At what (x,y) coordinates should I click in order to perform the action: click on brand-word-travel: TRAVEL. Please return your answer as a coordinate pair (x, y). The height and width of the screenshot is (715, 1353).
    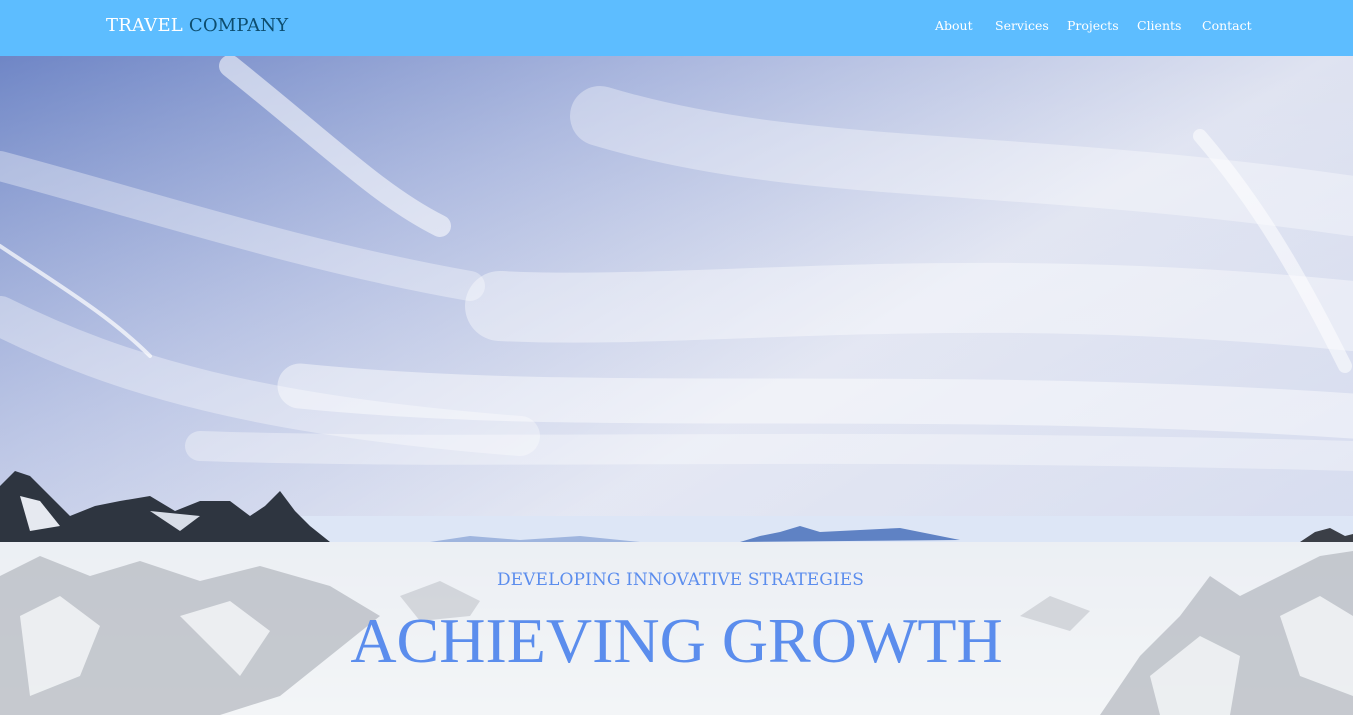
    Looking at the image, I should click on (144, 25).